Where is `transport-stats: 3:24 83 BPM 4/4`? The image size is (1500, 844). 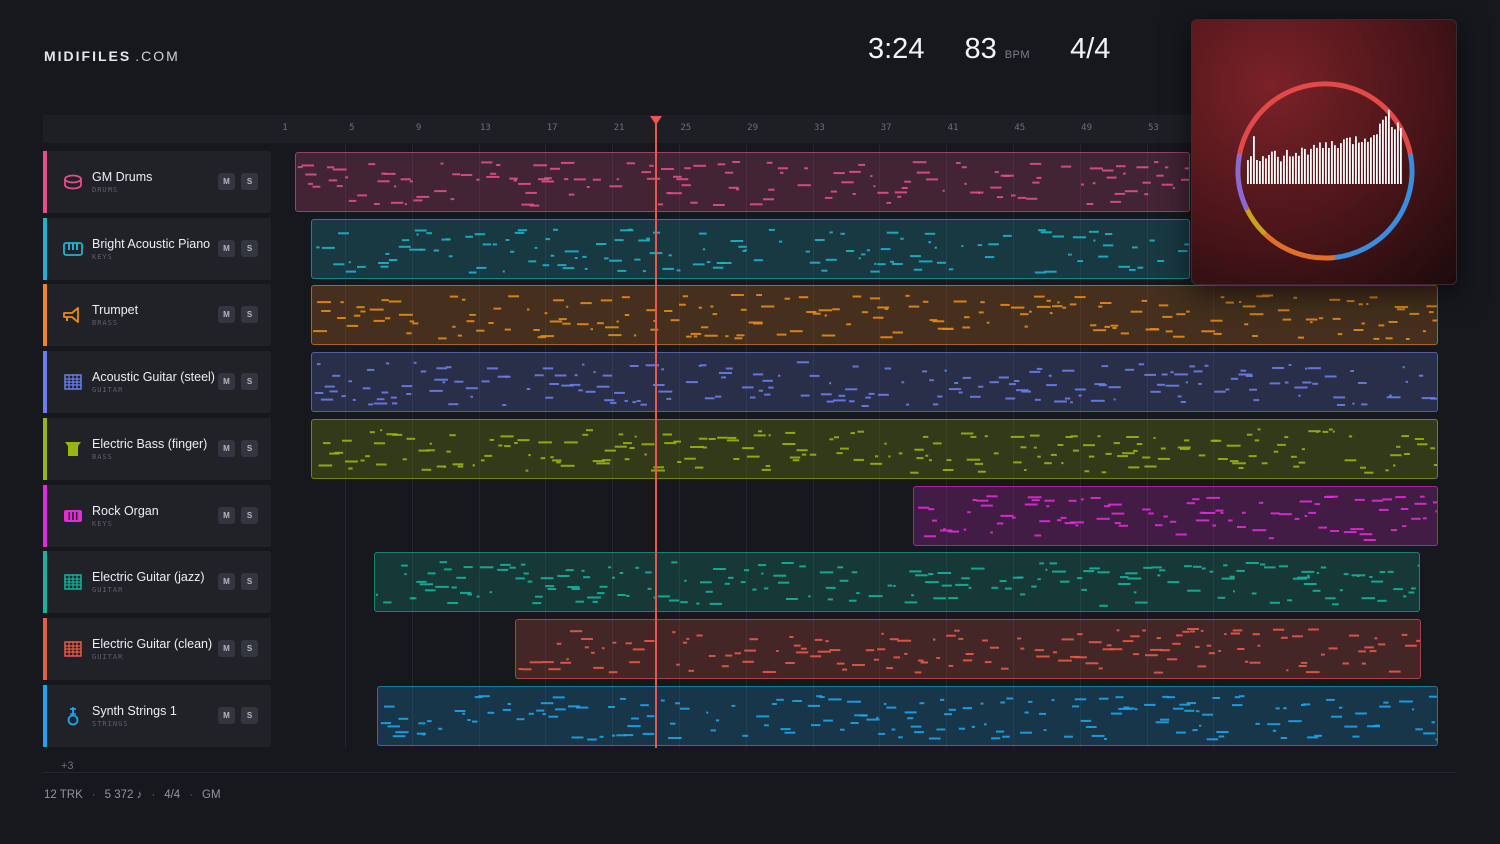
transport-stats: 3:24 83 BPM 4/4 is located at coordinates (989, 49).